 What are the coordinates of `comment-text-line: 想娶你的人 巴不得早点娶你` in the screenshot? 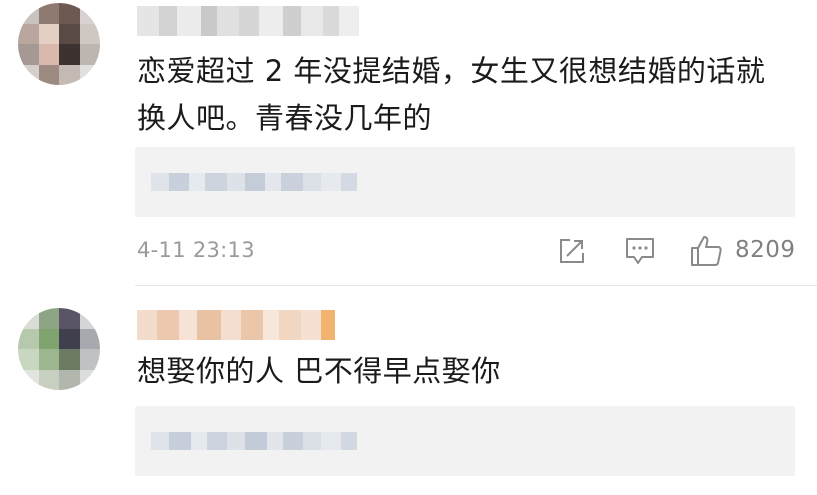 It's located at (319, 371).